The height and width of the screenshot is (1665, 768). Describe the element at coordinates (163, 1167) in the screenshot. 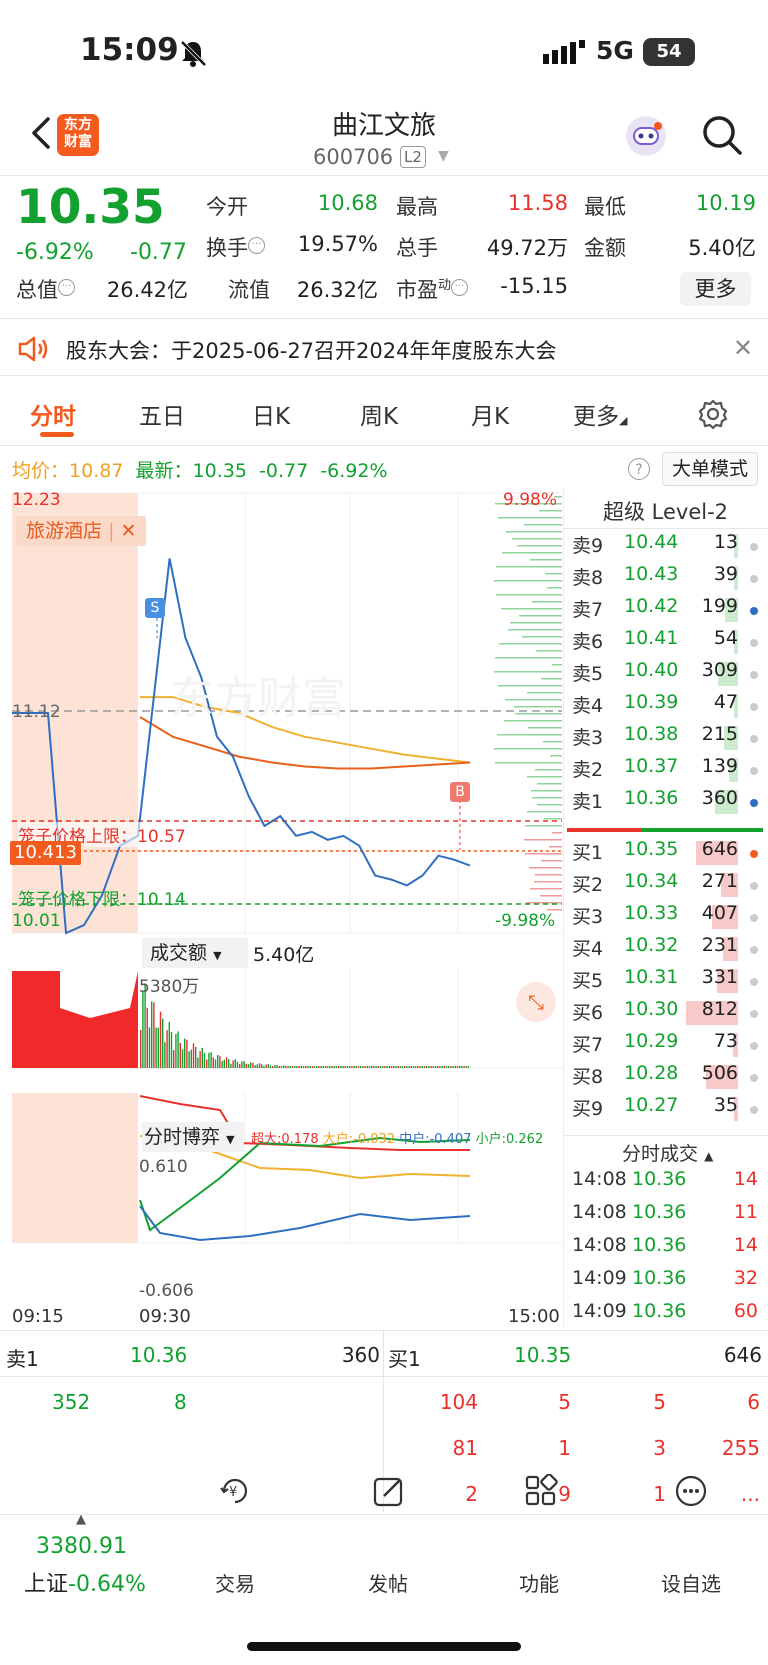

I see `game-top-label: 0.610` at that location.